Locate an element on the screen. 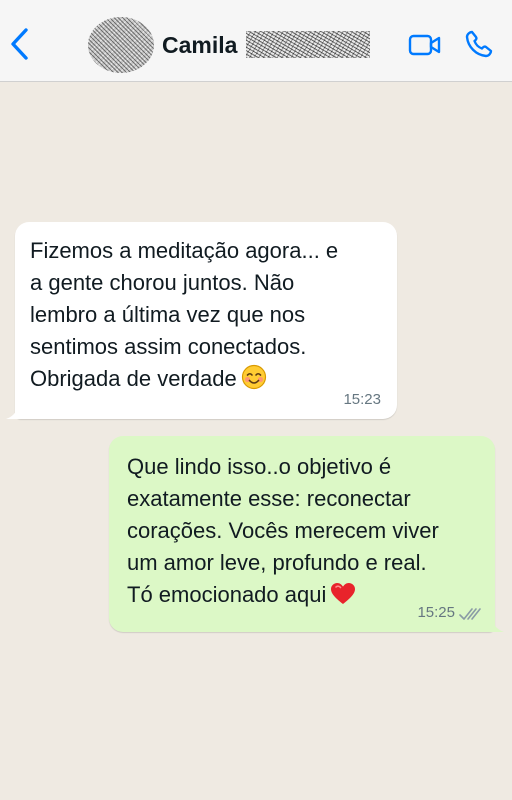 The image size is (512, 800). message-text-line: corações. Vocês merecem viver is located at coordinates (283, 530).